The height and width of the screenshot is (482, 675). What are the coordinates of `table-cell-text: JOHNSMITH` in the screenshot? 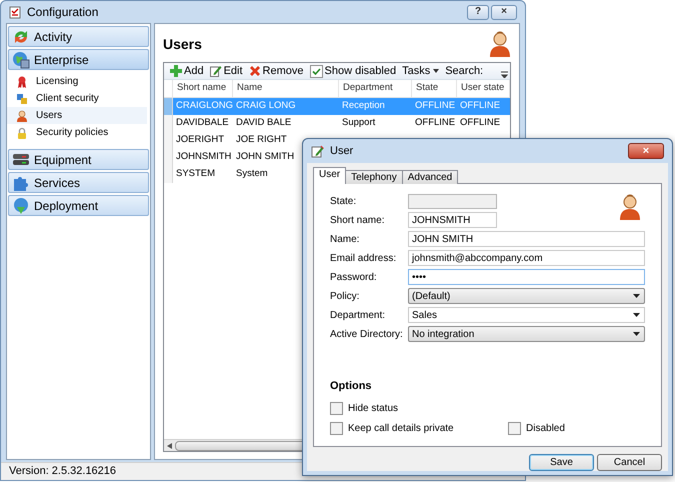 It's located at (204, 157).